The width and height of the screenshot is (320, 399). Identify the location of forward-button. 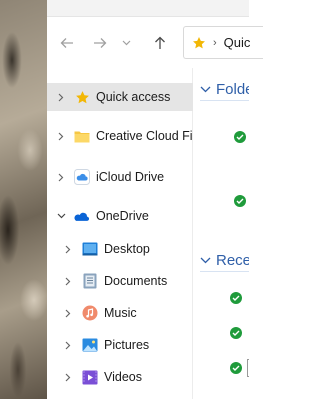
(100, 43).